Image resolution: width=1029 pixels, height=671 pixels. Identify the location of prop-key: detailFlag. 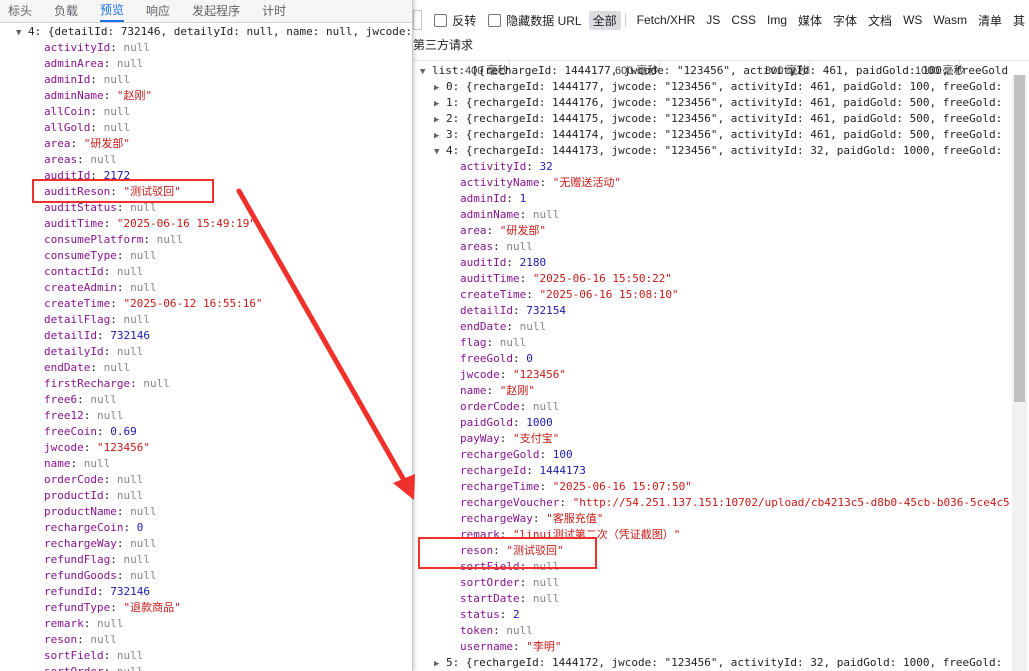
(77, 319).